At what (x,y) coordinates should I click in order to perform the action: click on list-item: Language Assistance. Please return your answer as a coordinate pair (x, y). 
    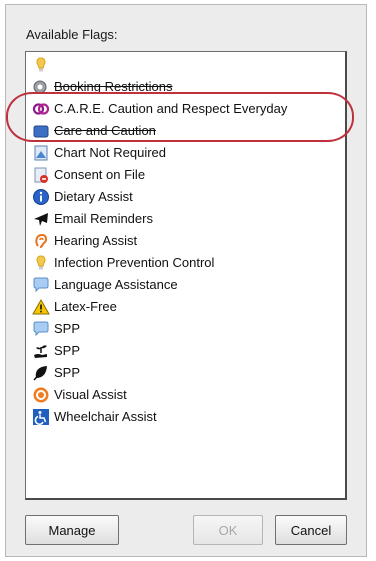
    Looking at the image, I should click on (187, 285).